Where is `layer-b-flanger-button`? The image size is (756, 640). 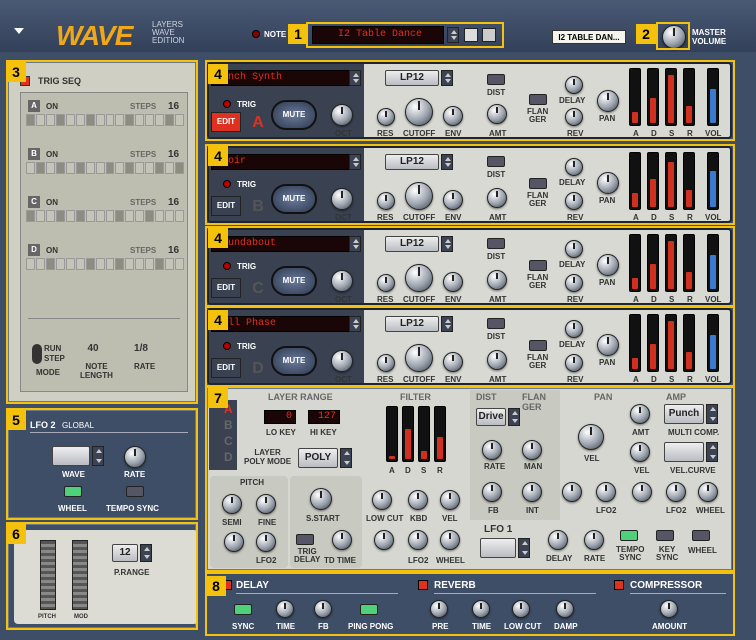 layer-b-flanger-button is located at coordinates (538, 183).